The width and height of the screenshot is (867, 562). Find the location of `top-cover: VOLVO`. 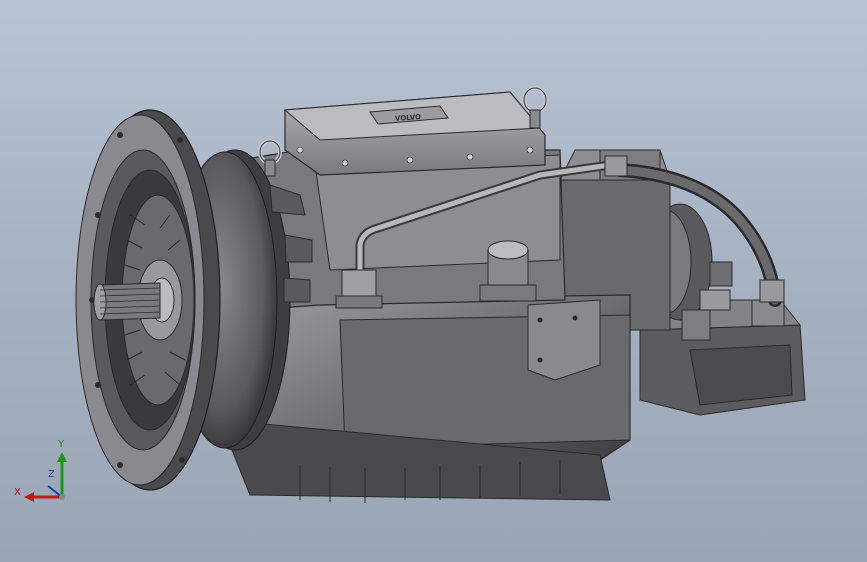

top-cover: VOLVO is located at coordinates (414, 133).